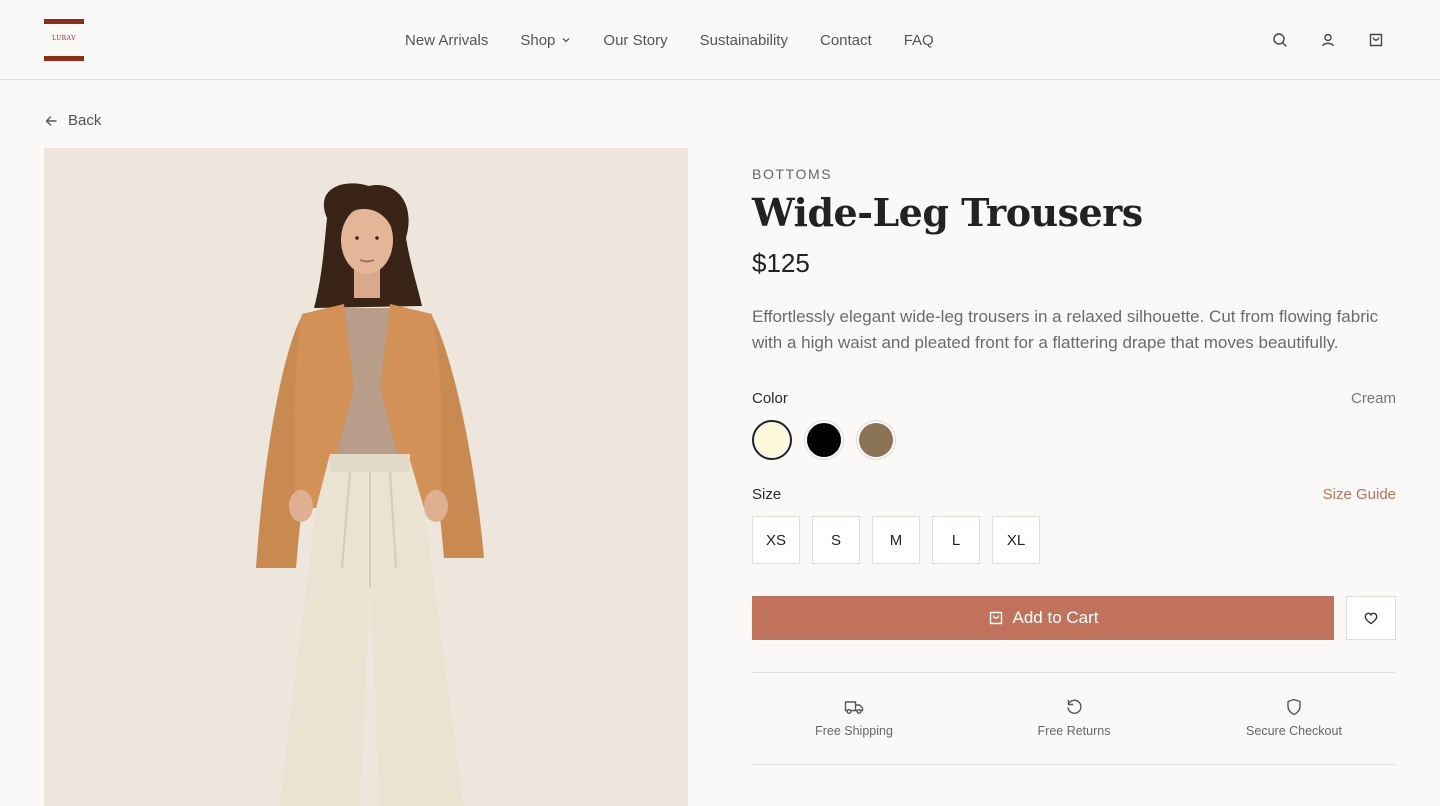 The width and height of the screenshot is (1440, 806). Describe the element at coordinates (744, 40) in the screenshot. I see `nav-sustainability: Sustainability` at that location.